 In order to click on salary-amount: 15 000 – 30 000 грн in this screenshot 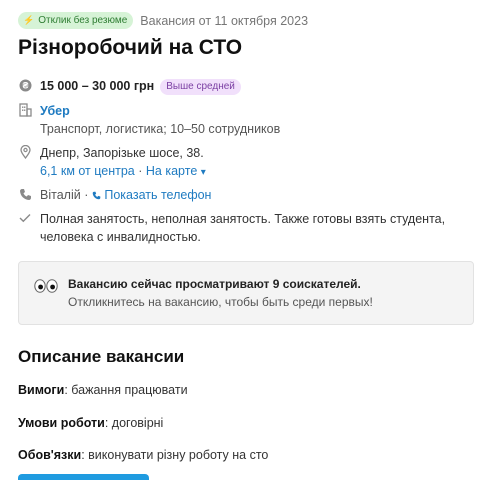, I will do `click(97, 86)`.